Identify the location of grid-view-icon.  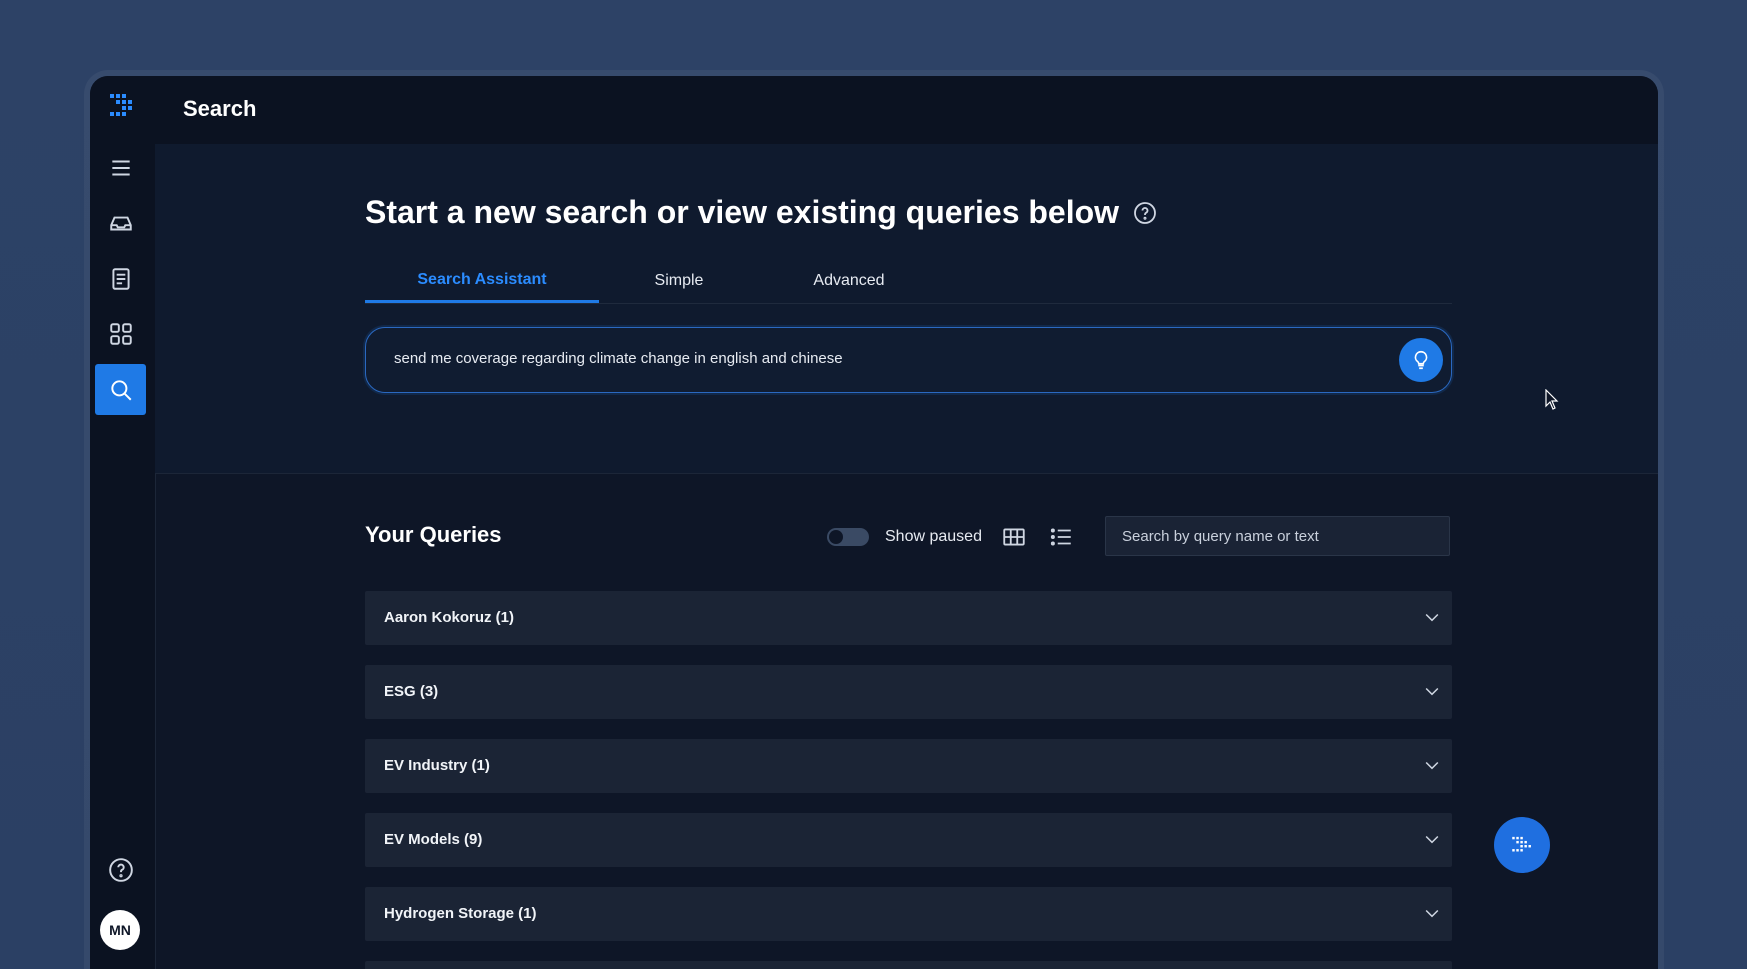
(1014, 537).